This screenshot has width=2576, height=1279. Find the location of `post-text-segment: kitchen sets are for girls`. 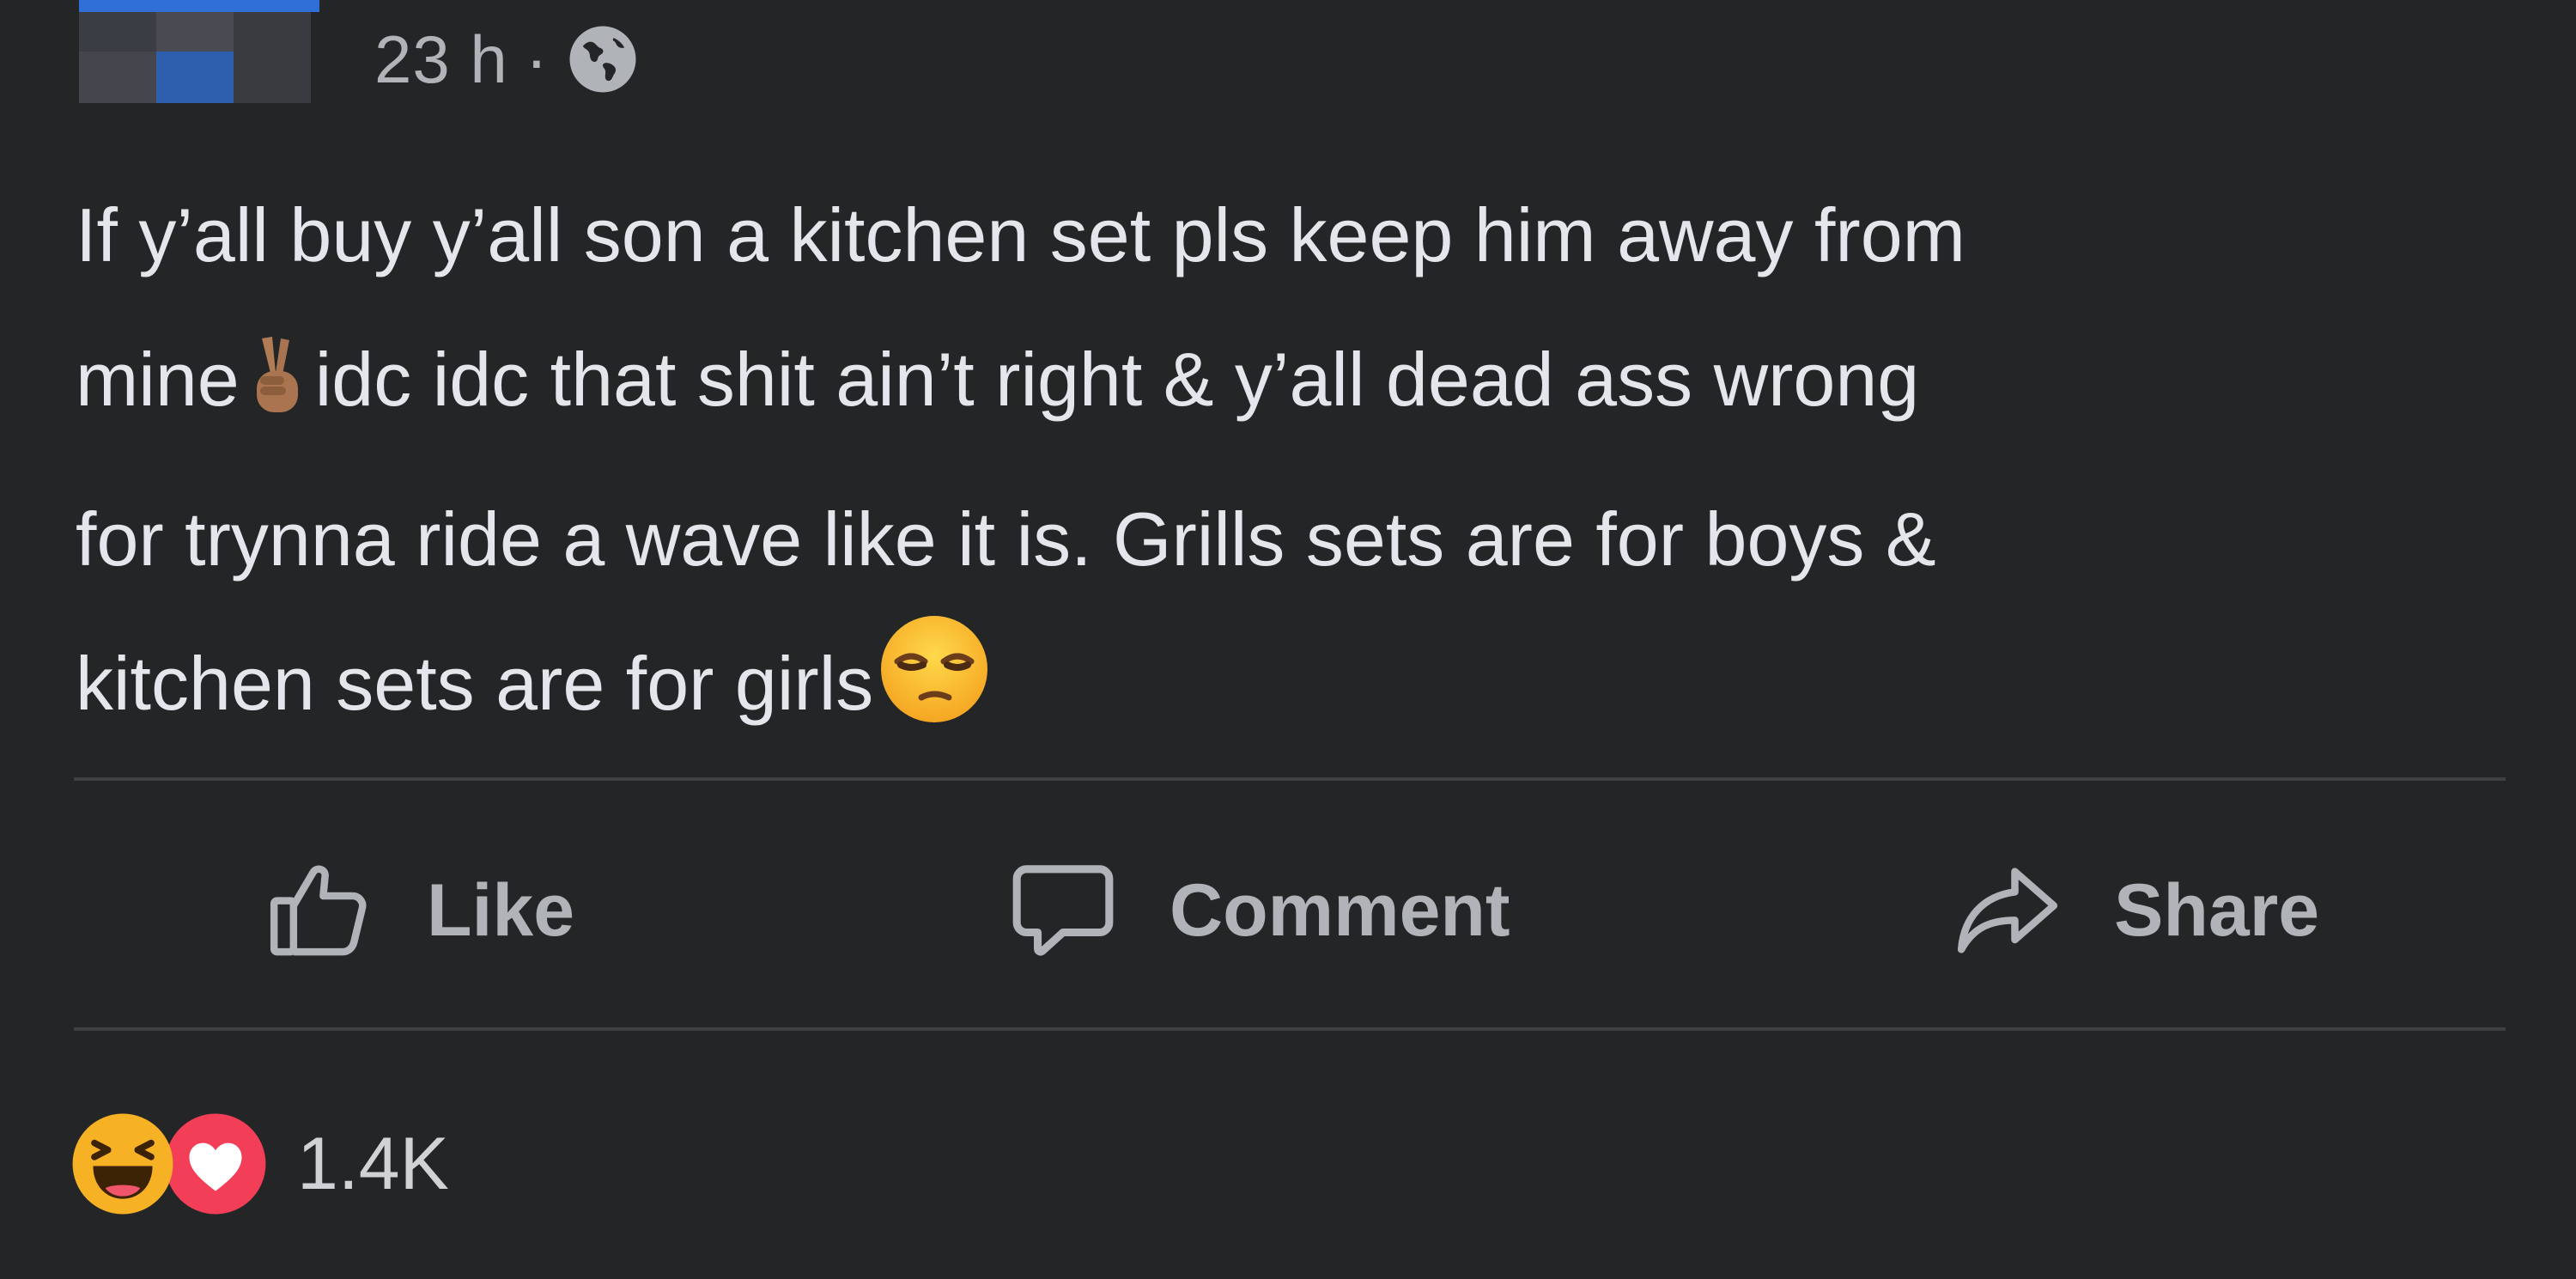

post-text-segment: kitchen sets are for girls is located at coordinates (475, 683).